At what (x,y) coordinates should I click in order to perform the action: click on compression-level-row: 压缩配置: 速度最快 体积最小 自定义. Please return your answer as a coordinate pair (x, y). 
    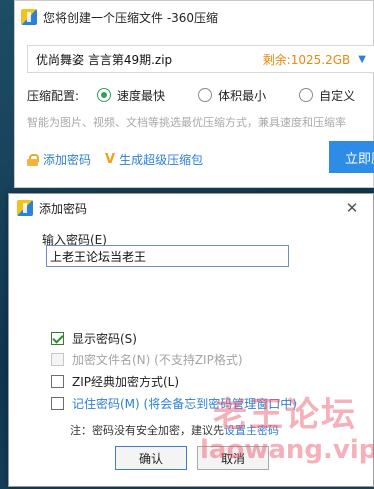
    Looking at the image, I should click on (200, 95).